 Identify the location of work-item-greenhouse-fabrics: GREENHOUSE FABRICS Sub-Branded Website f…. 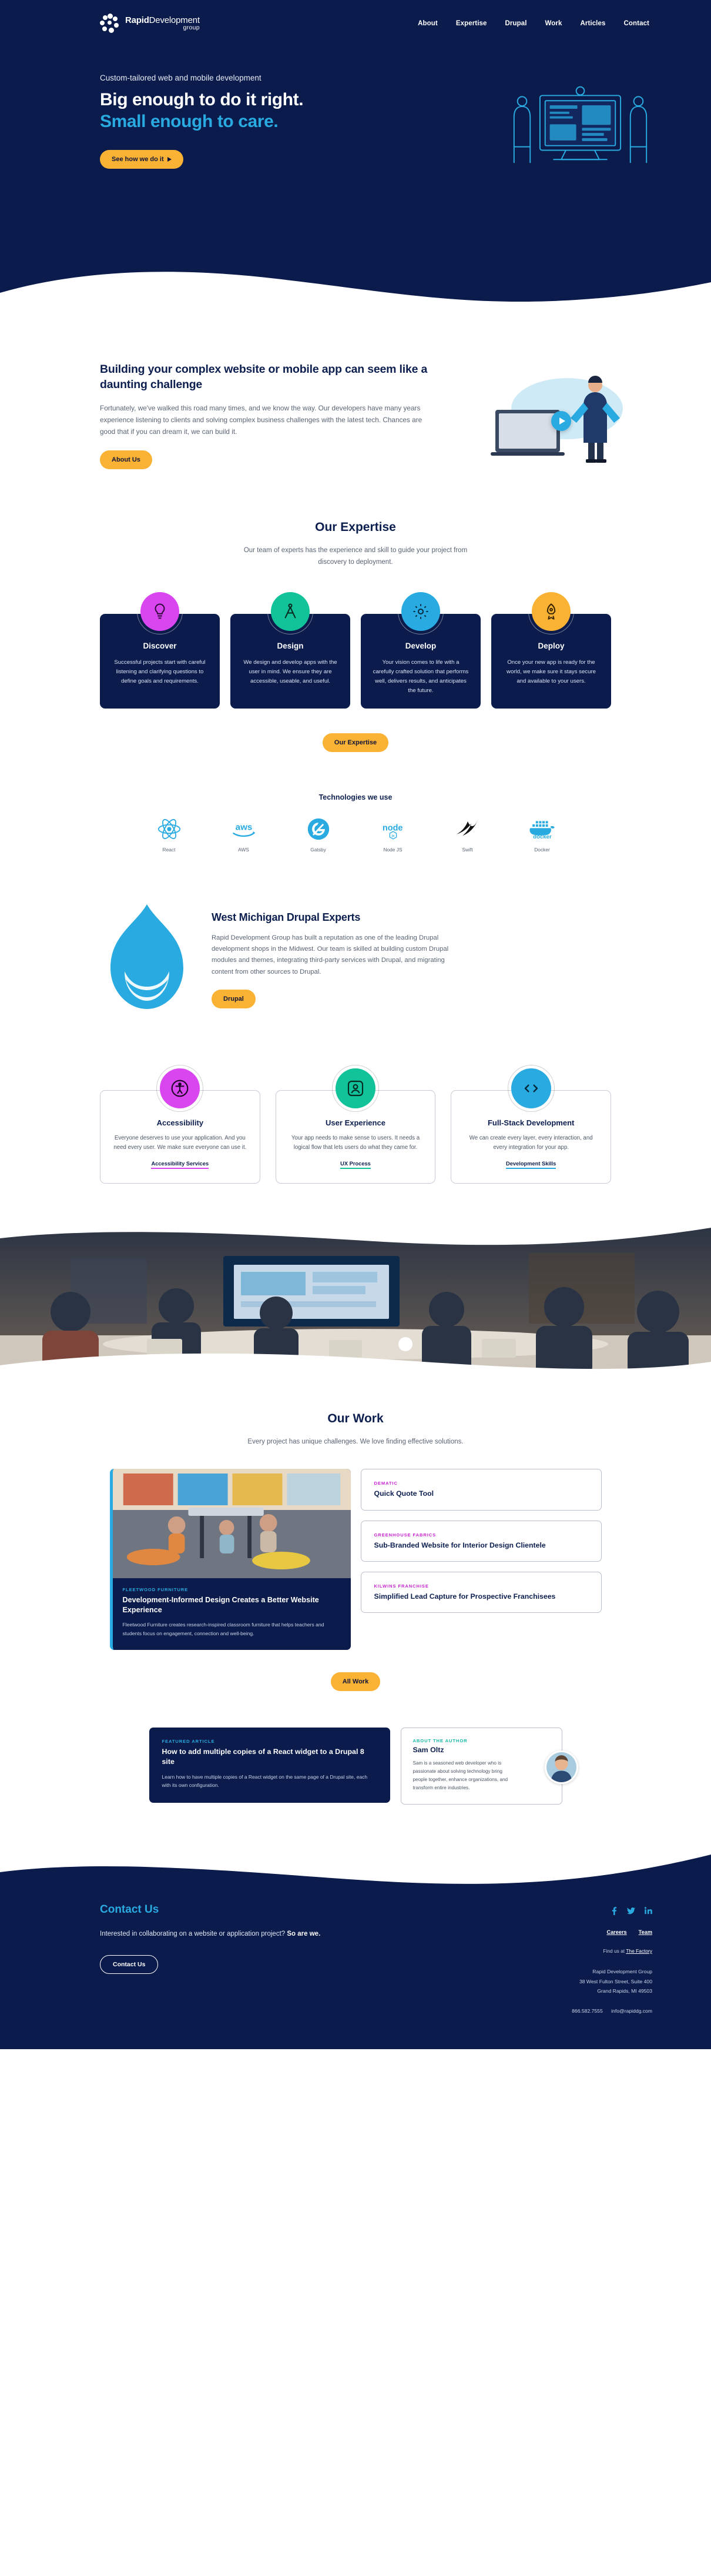
(481, 1541).